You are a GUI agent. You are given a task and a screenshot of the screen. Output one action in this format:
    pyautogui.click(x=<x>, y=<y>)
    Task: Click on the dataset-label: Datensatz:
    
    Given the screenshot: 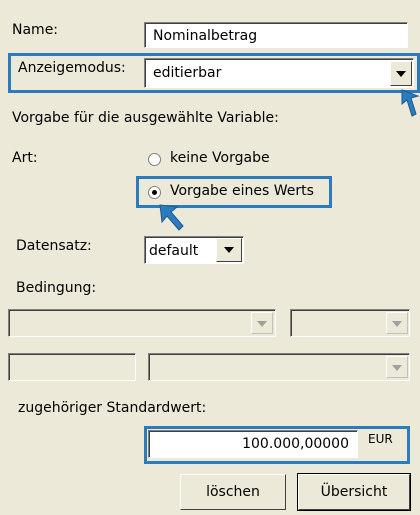 What is the action you would take?
    pyautogui.click(x=54, y=246)
    